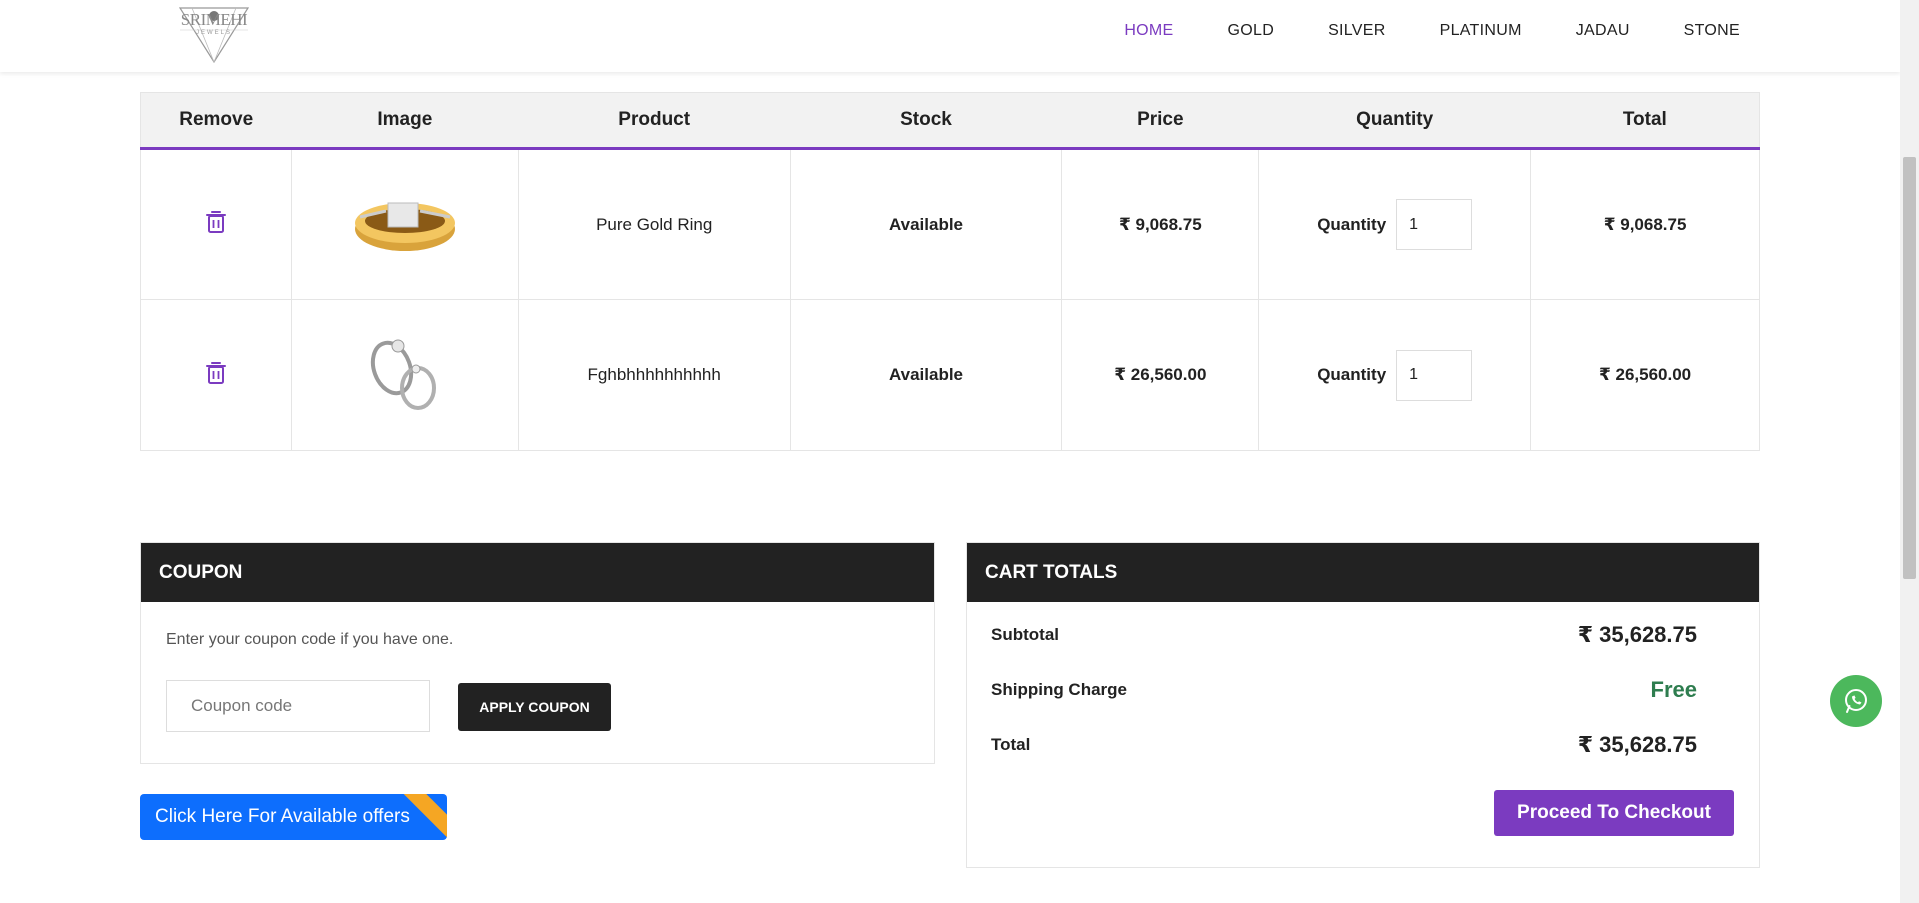 The image size is (1919, 903). Describe the element at coordinates (310, 639) in the screenshot. I see `coupon-description: Enter your coupon code if you have one.` at that location.